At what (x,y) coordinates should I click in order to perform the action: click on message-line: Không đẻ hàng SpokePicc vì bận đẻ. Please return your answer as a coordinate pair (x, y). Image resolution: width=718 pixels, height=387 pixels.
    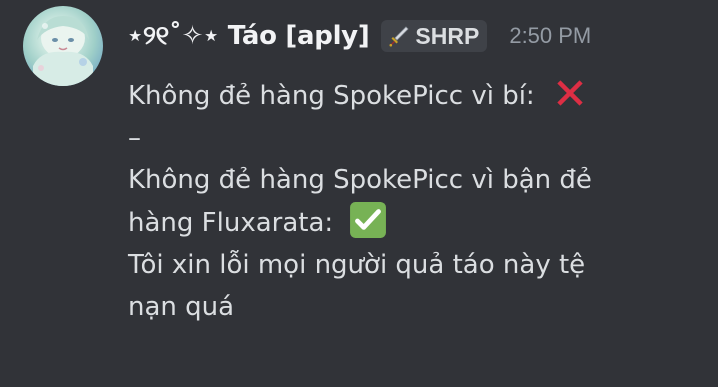
    Looking at the image, I should click on (413, 180).